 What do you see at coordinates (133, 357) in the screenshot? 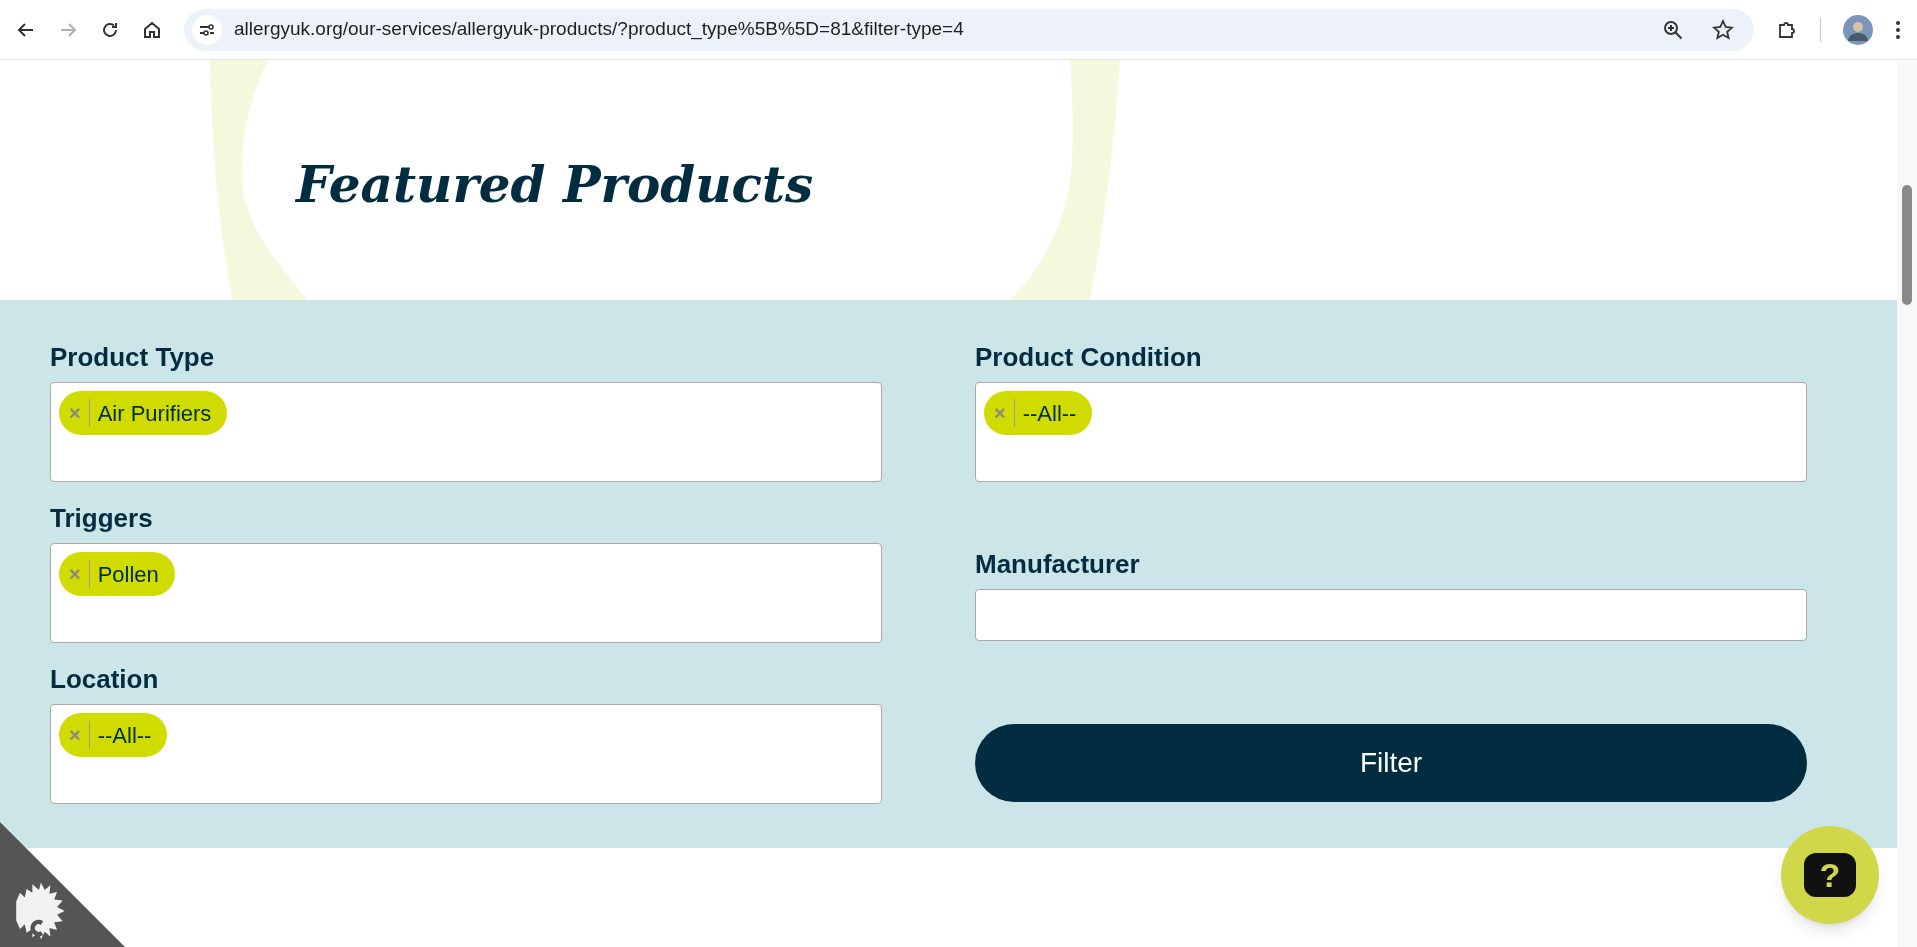
I see `field-label: Product Type` at bounding box center [133, 357].